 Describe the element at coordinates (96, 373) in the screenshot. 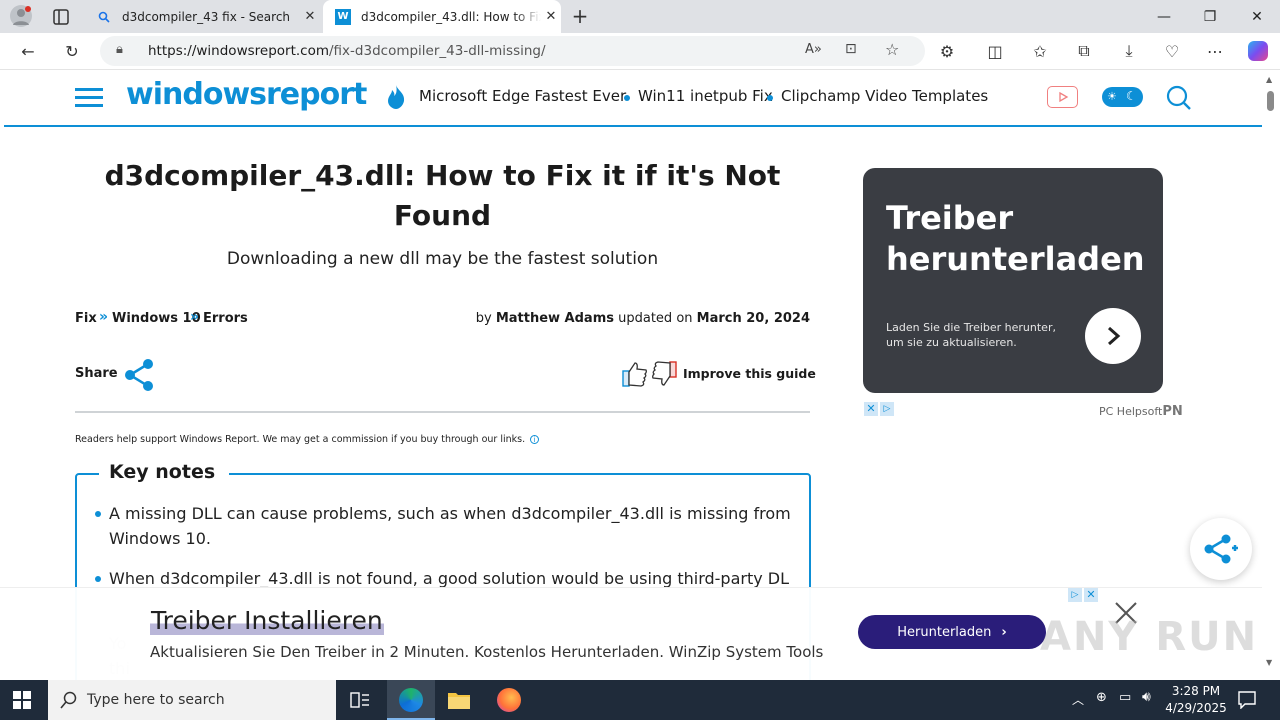

I see `share-label: Share` at that location.